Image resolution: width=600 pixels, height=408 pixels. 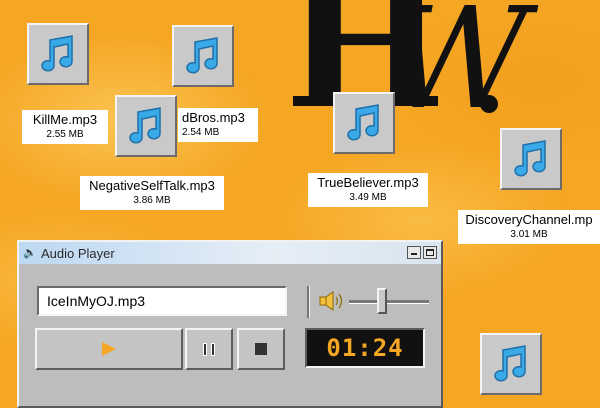 I want to click on time-display: 01:24, so click(x=365, y=348).